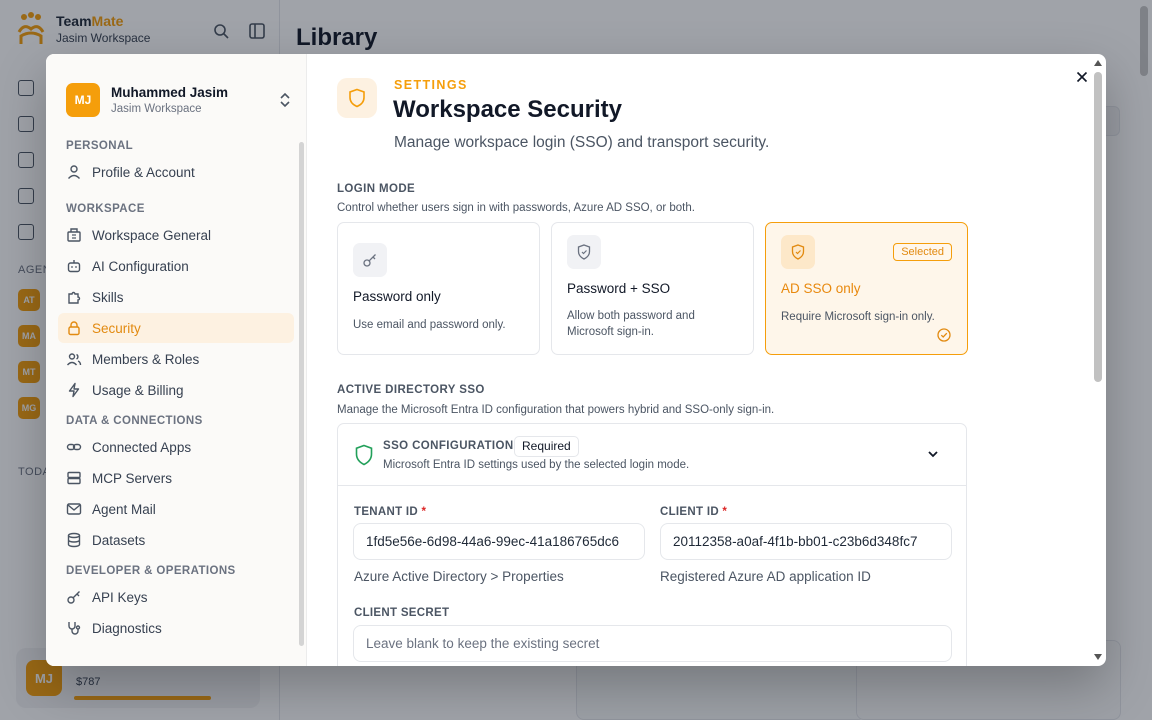 The height and width of the screenshot is (720, 1152). Describe the element at coordinates (74, 328) in the screenshot. I see `lock-icon` at that location.